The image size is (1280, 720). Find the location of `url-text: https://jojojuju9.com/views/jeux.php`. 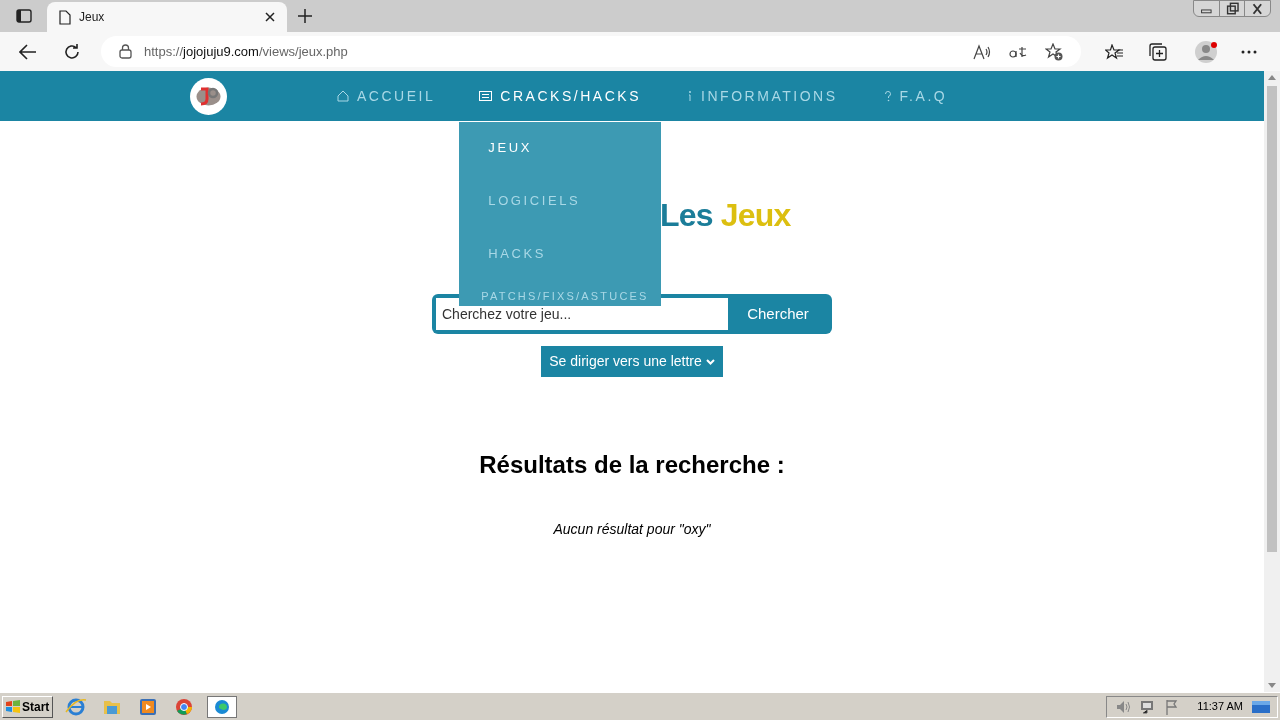

url-text: https://jojojuju9.com/views/jeux.php is located at coordinates (246, 51).